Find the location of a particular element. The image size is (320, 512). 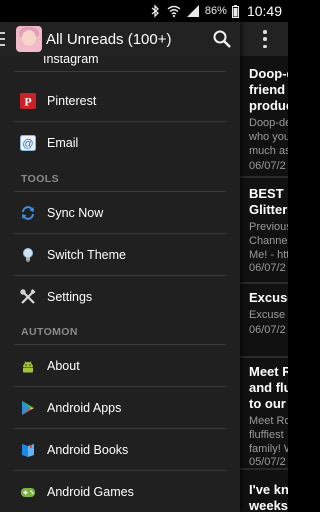

drawer-item-android-books: Android Books is located at coordinates (120, 450).